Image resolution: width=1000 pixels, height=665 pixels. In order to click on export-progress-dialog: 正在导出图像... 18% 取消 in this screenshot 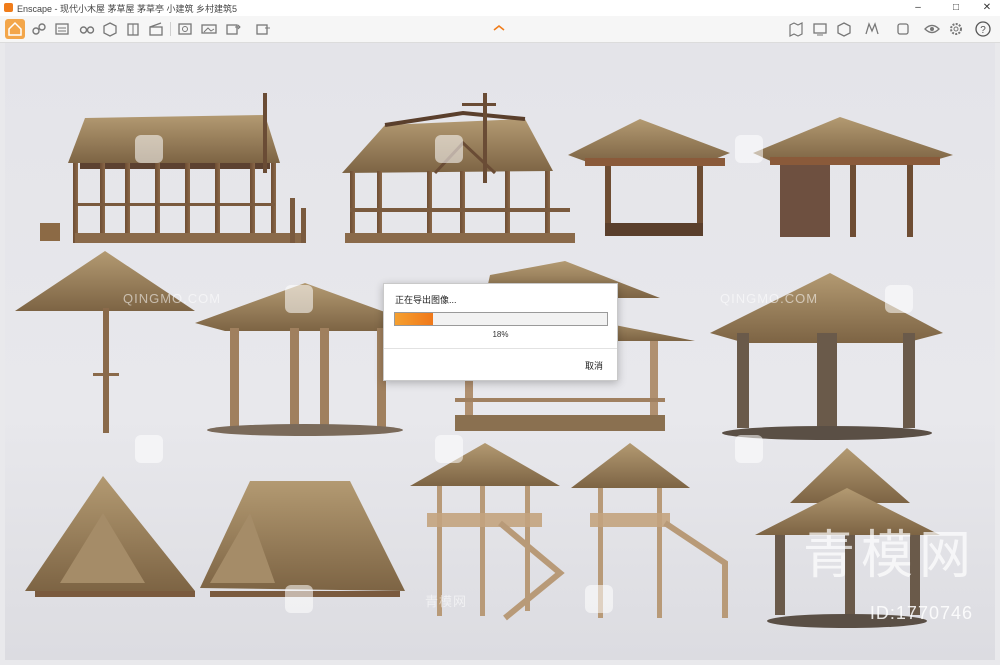, I will do `click(500, 332)`.